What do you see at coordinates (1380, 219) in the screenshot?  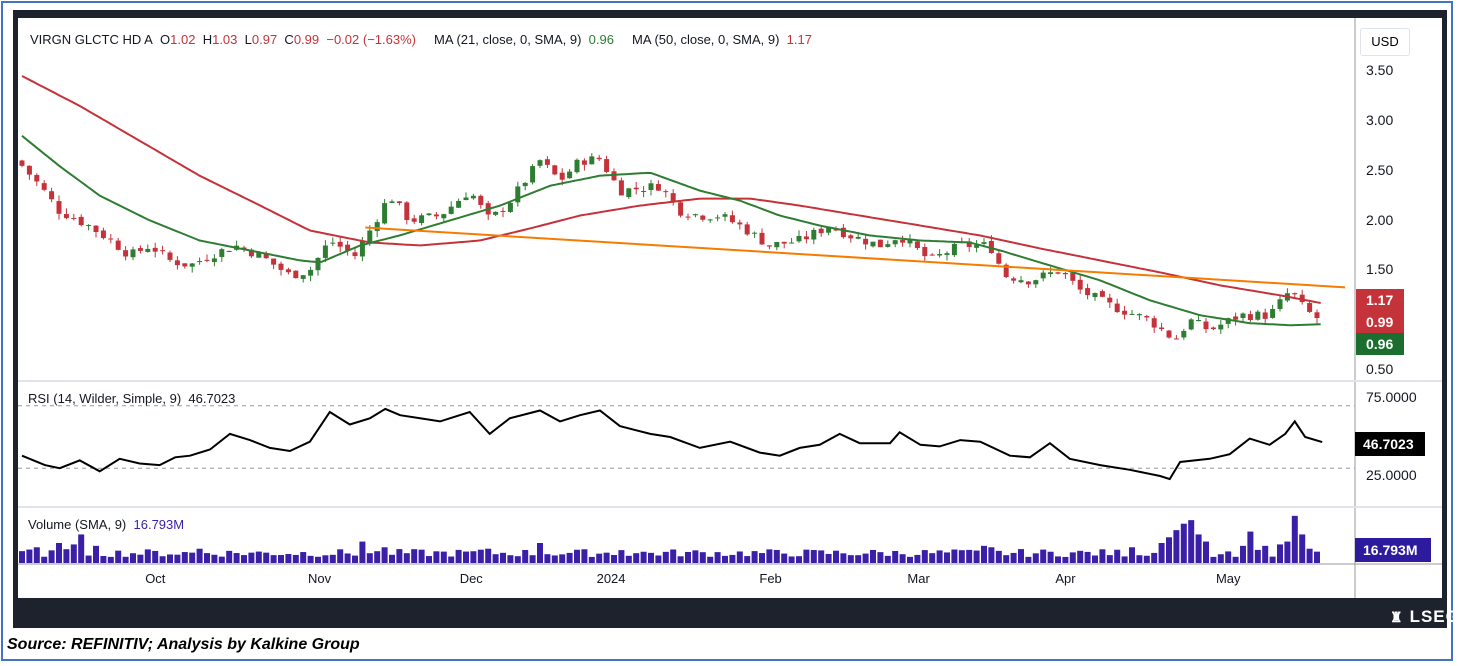 I see `price-tick-label: 2.00` at bounding box center [1380, 219].